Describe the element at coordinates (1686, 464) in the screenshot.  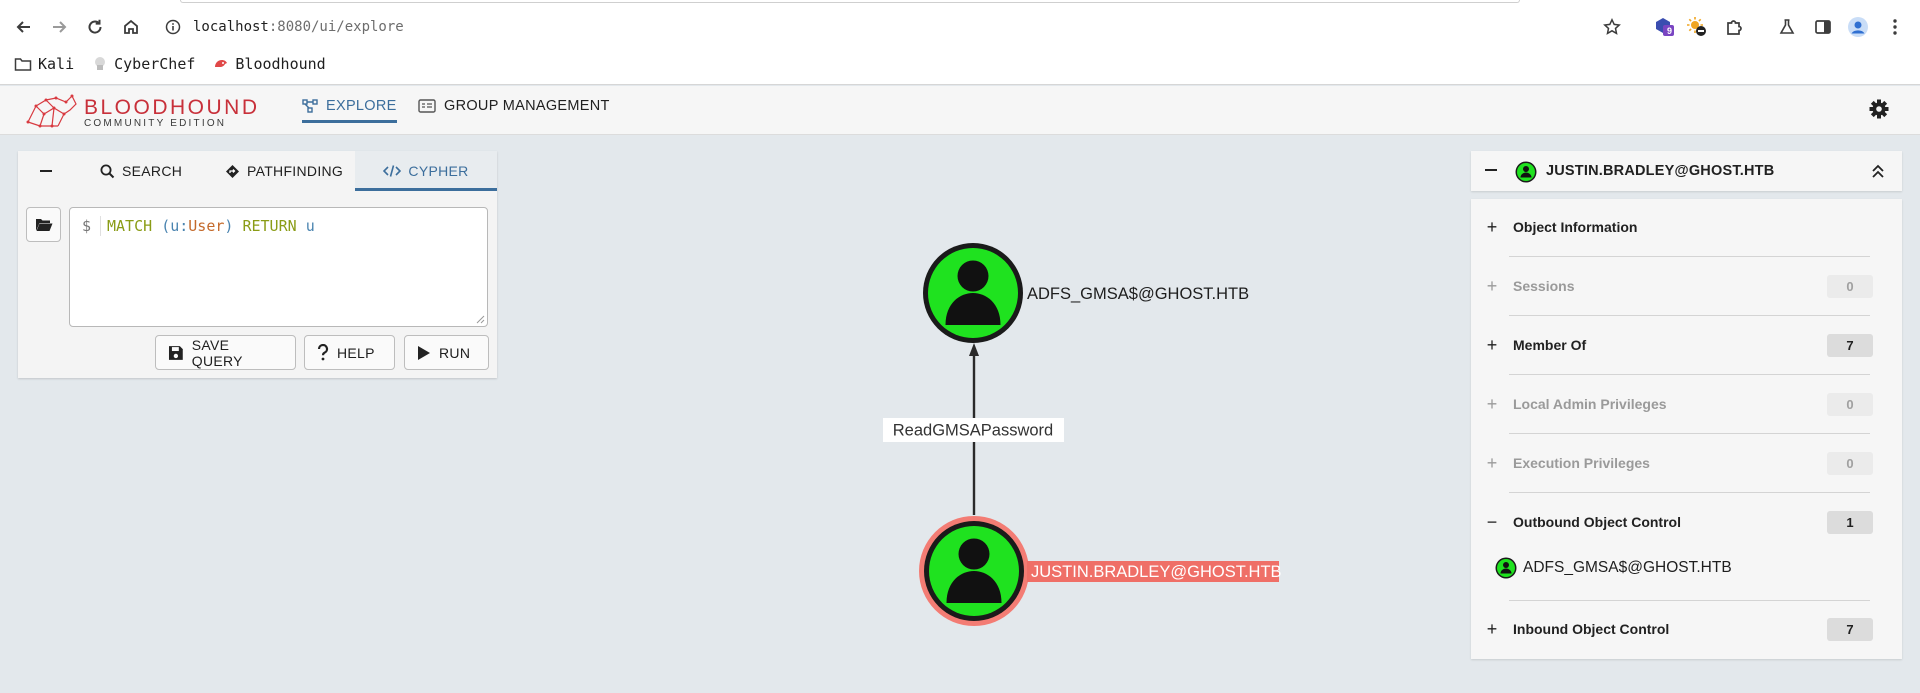
I see `section-execution-privileges: + Execution Privileges 0` at that location.